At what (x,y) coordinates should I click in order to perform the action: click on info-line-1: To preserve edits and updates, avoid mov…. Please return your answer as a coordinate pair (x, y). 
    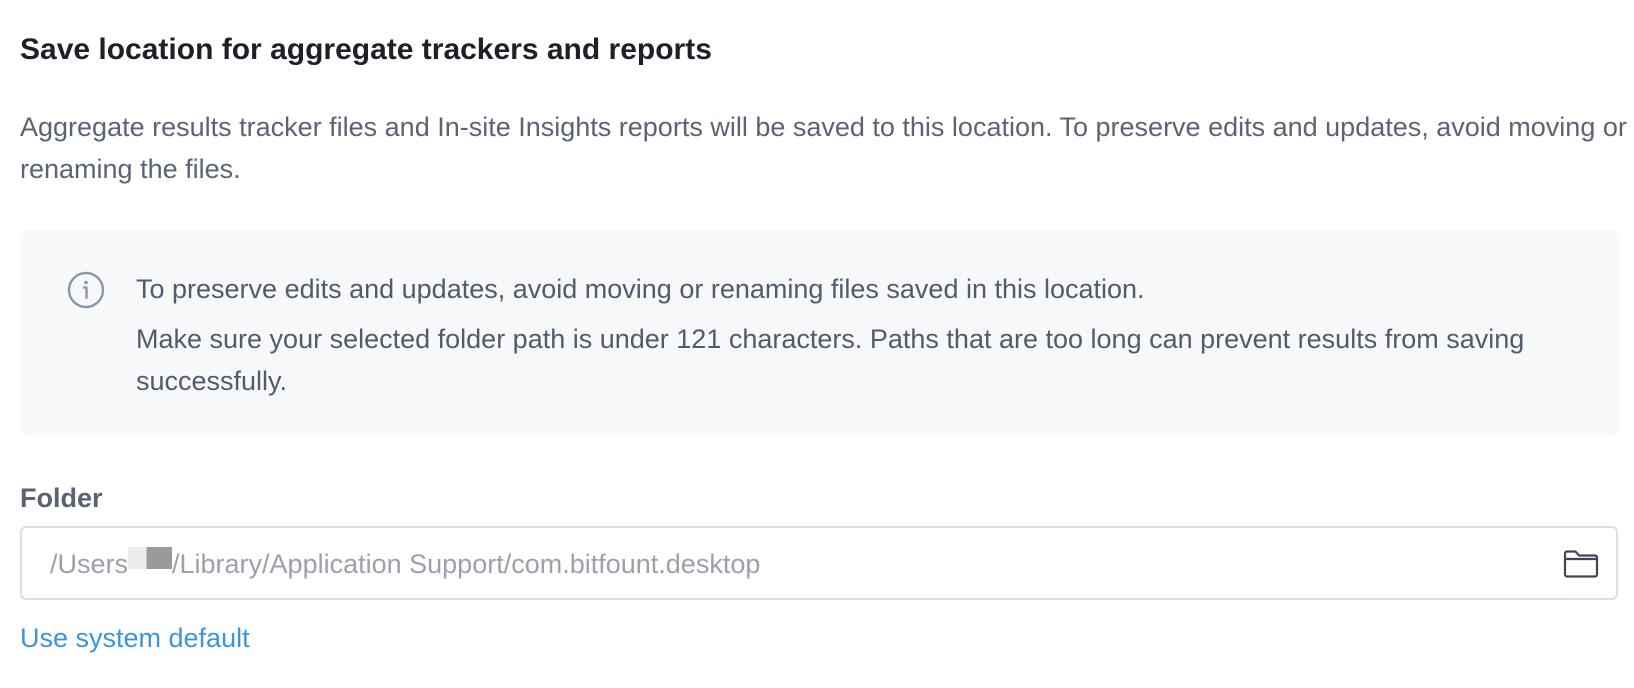
    Looking at the image, I should click on (640, 289).